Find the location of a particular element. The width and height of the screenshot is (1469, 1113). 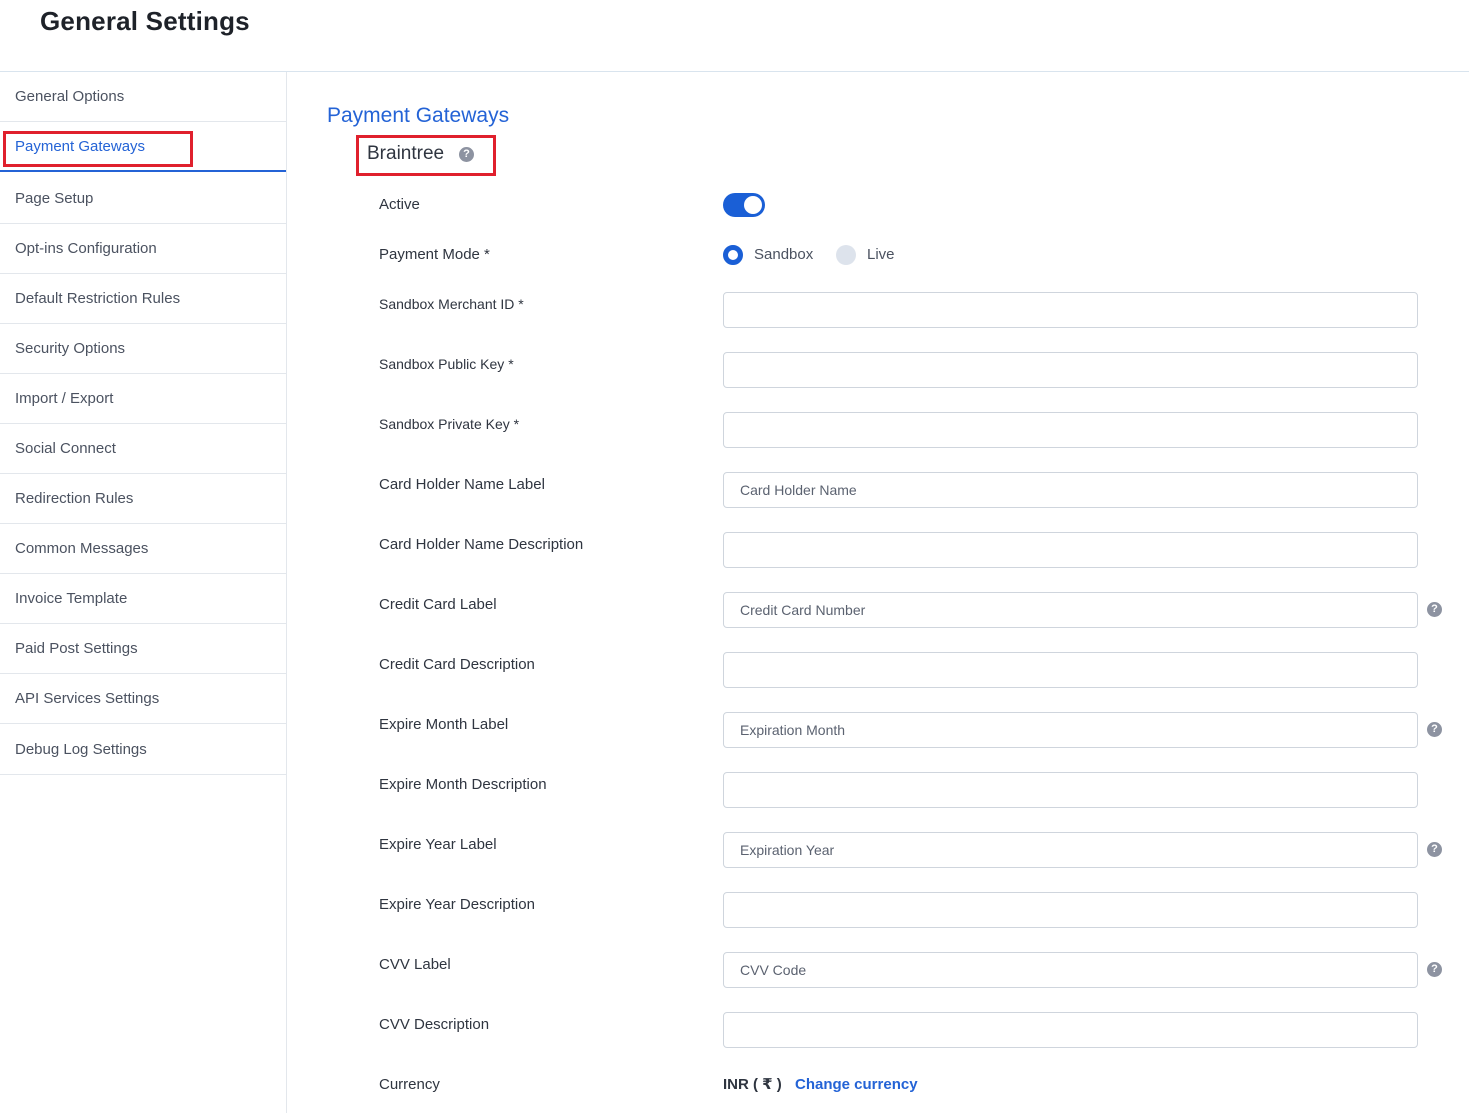

card-holder-name-label-input is located at coordinates (1070, 490).